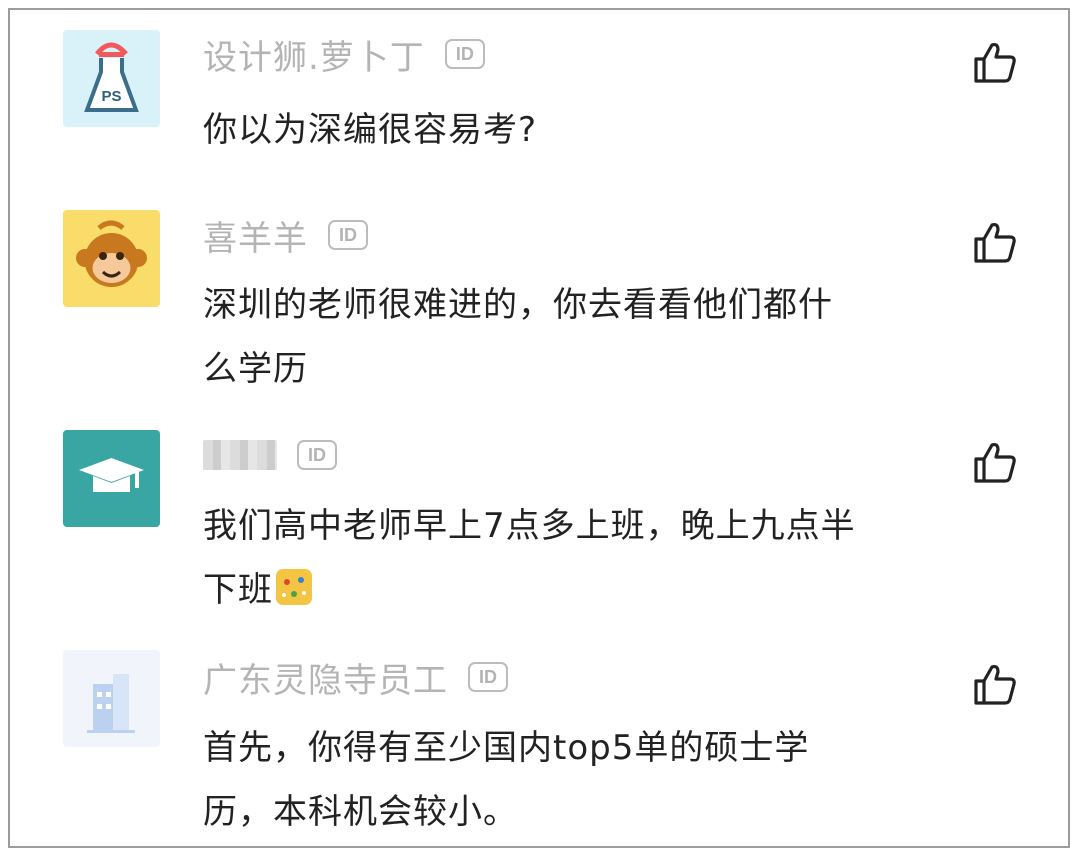 This screenshot has width=1080, height=858. Describe the element at coordinates (255, 369) in the screenshot. I see `comment-text-line: 么学历` at that location.